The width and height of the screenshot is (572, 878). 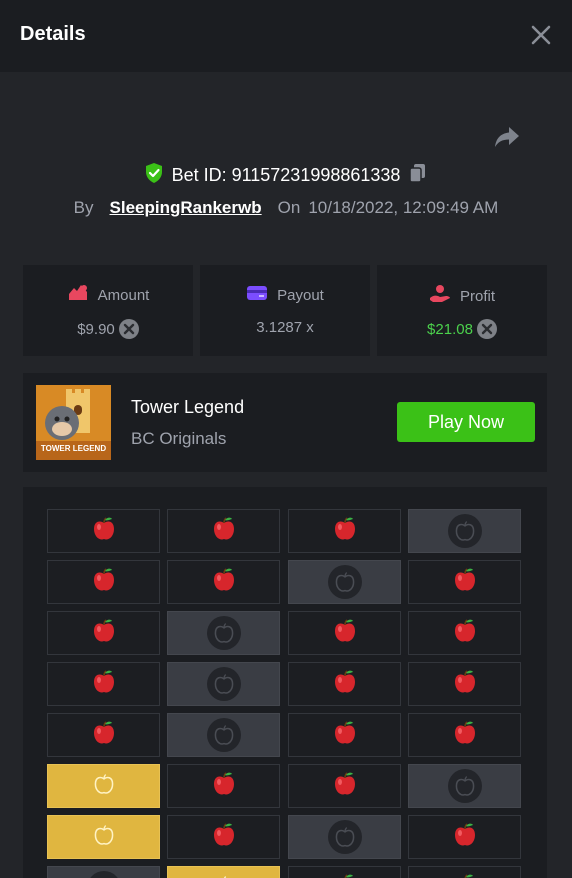 What do you see at coordinates (403, 207) in the screenshot?
I see `bet-datetime: 10/18/2022, 12:09:49 AM` at bounding box center [403, 207].